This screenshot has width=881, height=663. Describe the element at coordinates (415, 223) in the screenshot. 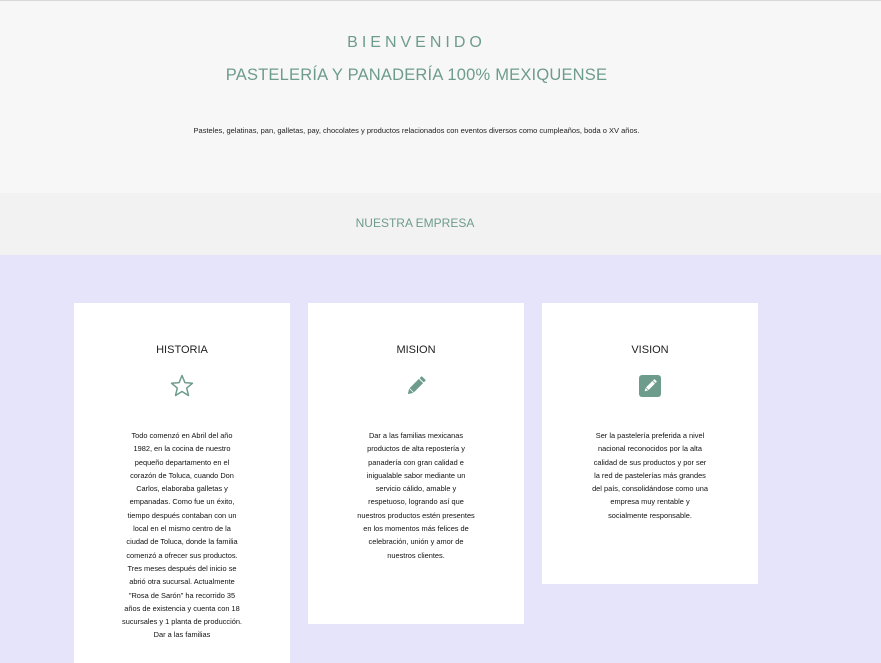

I see `section-title: NUESTRA EMPRESA` at that location.